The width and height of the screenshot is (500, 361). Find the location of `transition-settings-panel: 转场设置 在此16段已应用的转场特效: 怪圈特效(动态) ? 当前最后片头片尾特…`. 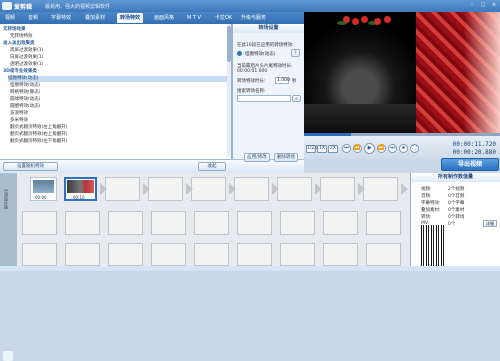

transition-settings-panel: 转场设置 在此16段已应用的转场特效: 怪圈特效(动态) ? 当前最后片头片尾特… is located at coordinates (268, 93).